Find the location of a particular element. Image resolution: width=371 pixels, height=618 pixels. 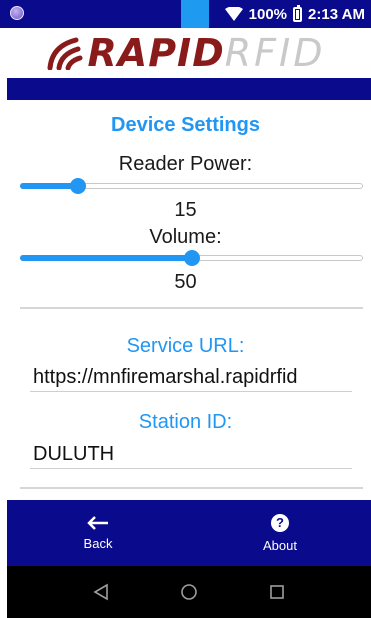

home-circle-icon is located at coordinates (189, 592).